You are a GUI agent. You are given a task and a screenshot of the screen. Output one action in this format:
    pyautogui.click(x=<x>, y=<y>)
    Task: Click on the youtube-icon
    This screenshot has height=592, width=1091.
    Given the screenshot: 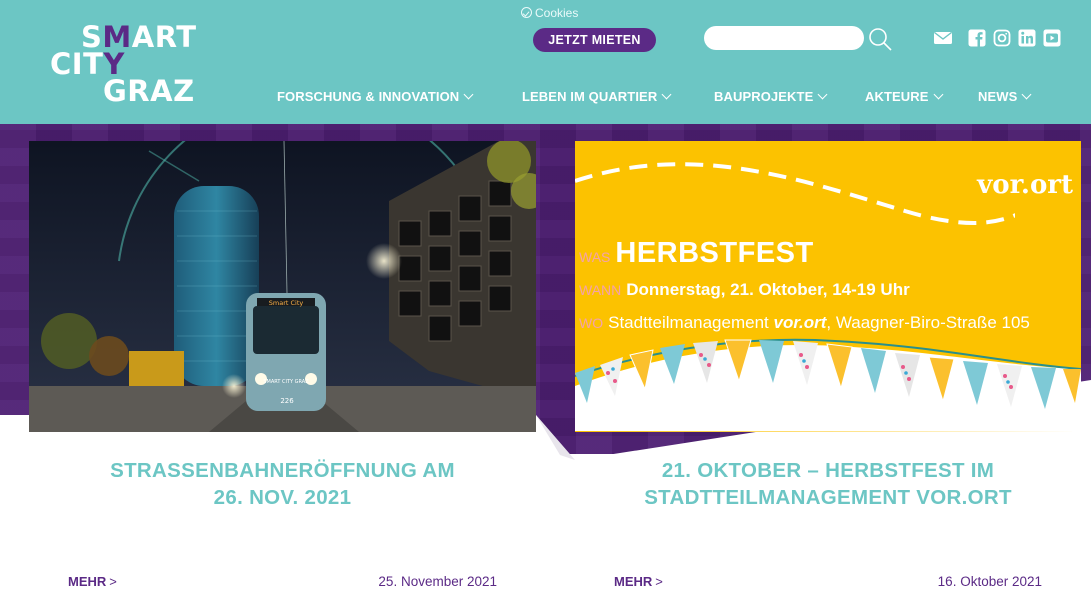 What is the action you would take?
    pyautogui.click(x=1052, y=38)
    